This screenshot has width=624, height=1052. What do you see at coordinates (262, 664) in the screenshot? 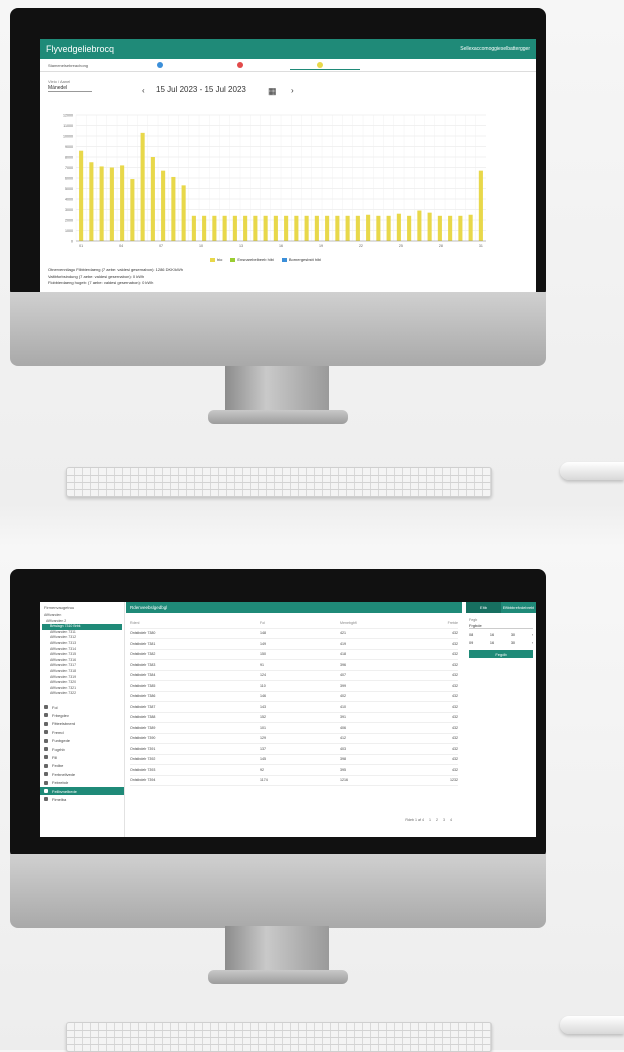
I see `table-cell: 91` at bounding box center [262, 664].